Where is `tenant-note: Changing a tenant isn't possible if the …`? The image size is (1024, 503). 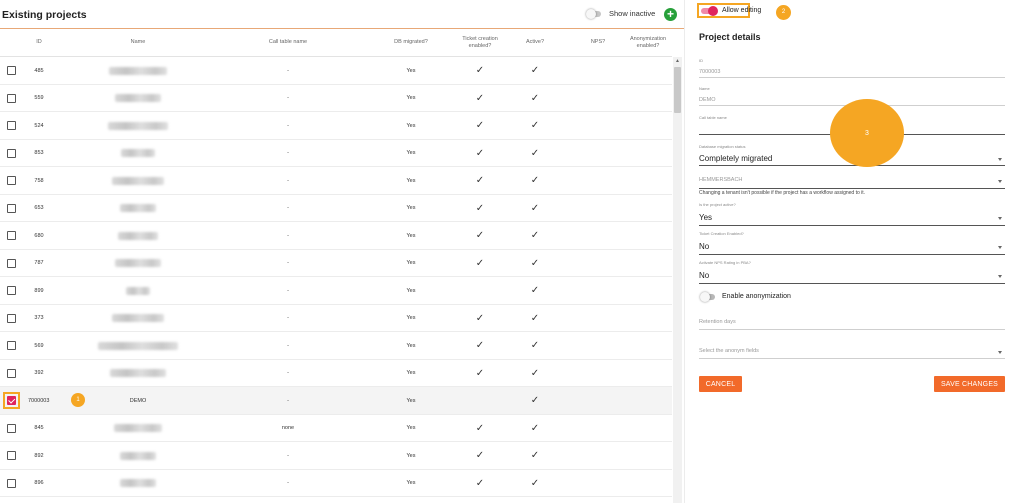 tenant-note: Changing a tenant isn't possible if the … is located at coordinates (782, 193).